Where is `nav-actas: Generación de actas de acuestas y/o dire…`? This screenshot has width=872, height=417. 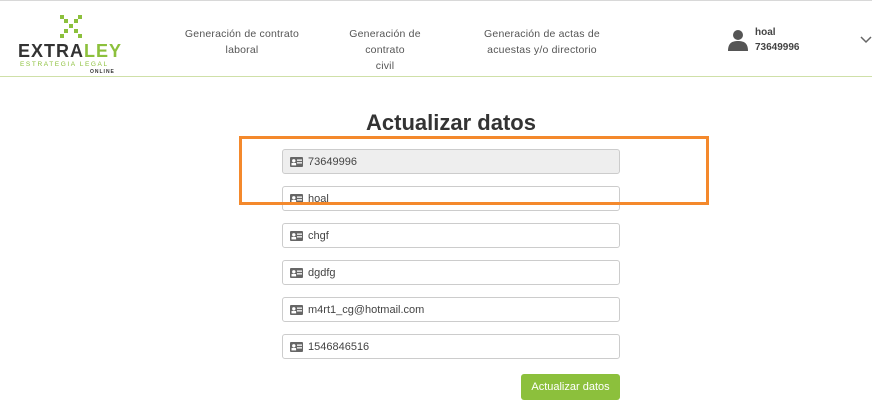 nav-actas: Generación de actas de acuestas y/o dire… is located at coordinates (542, 42).